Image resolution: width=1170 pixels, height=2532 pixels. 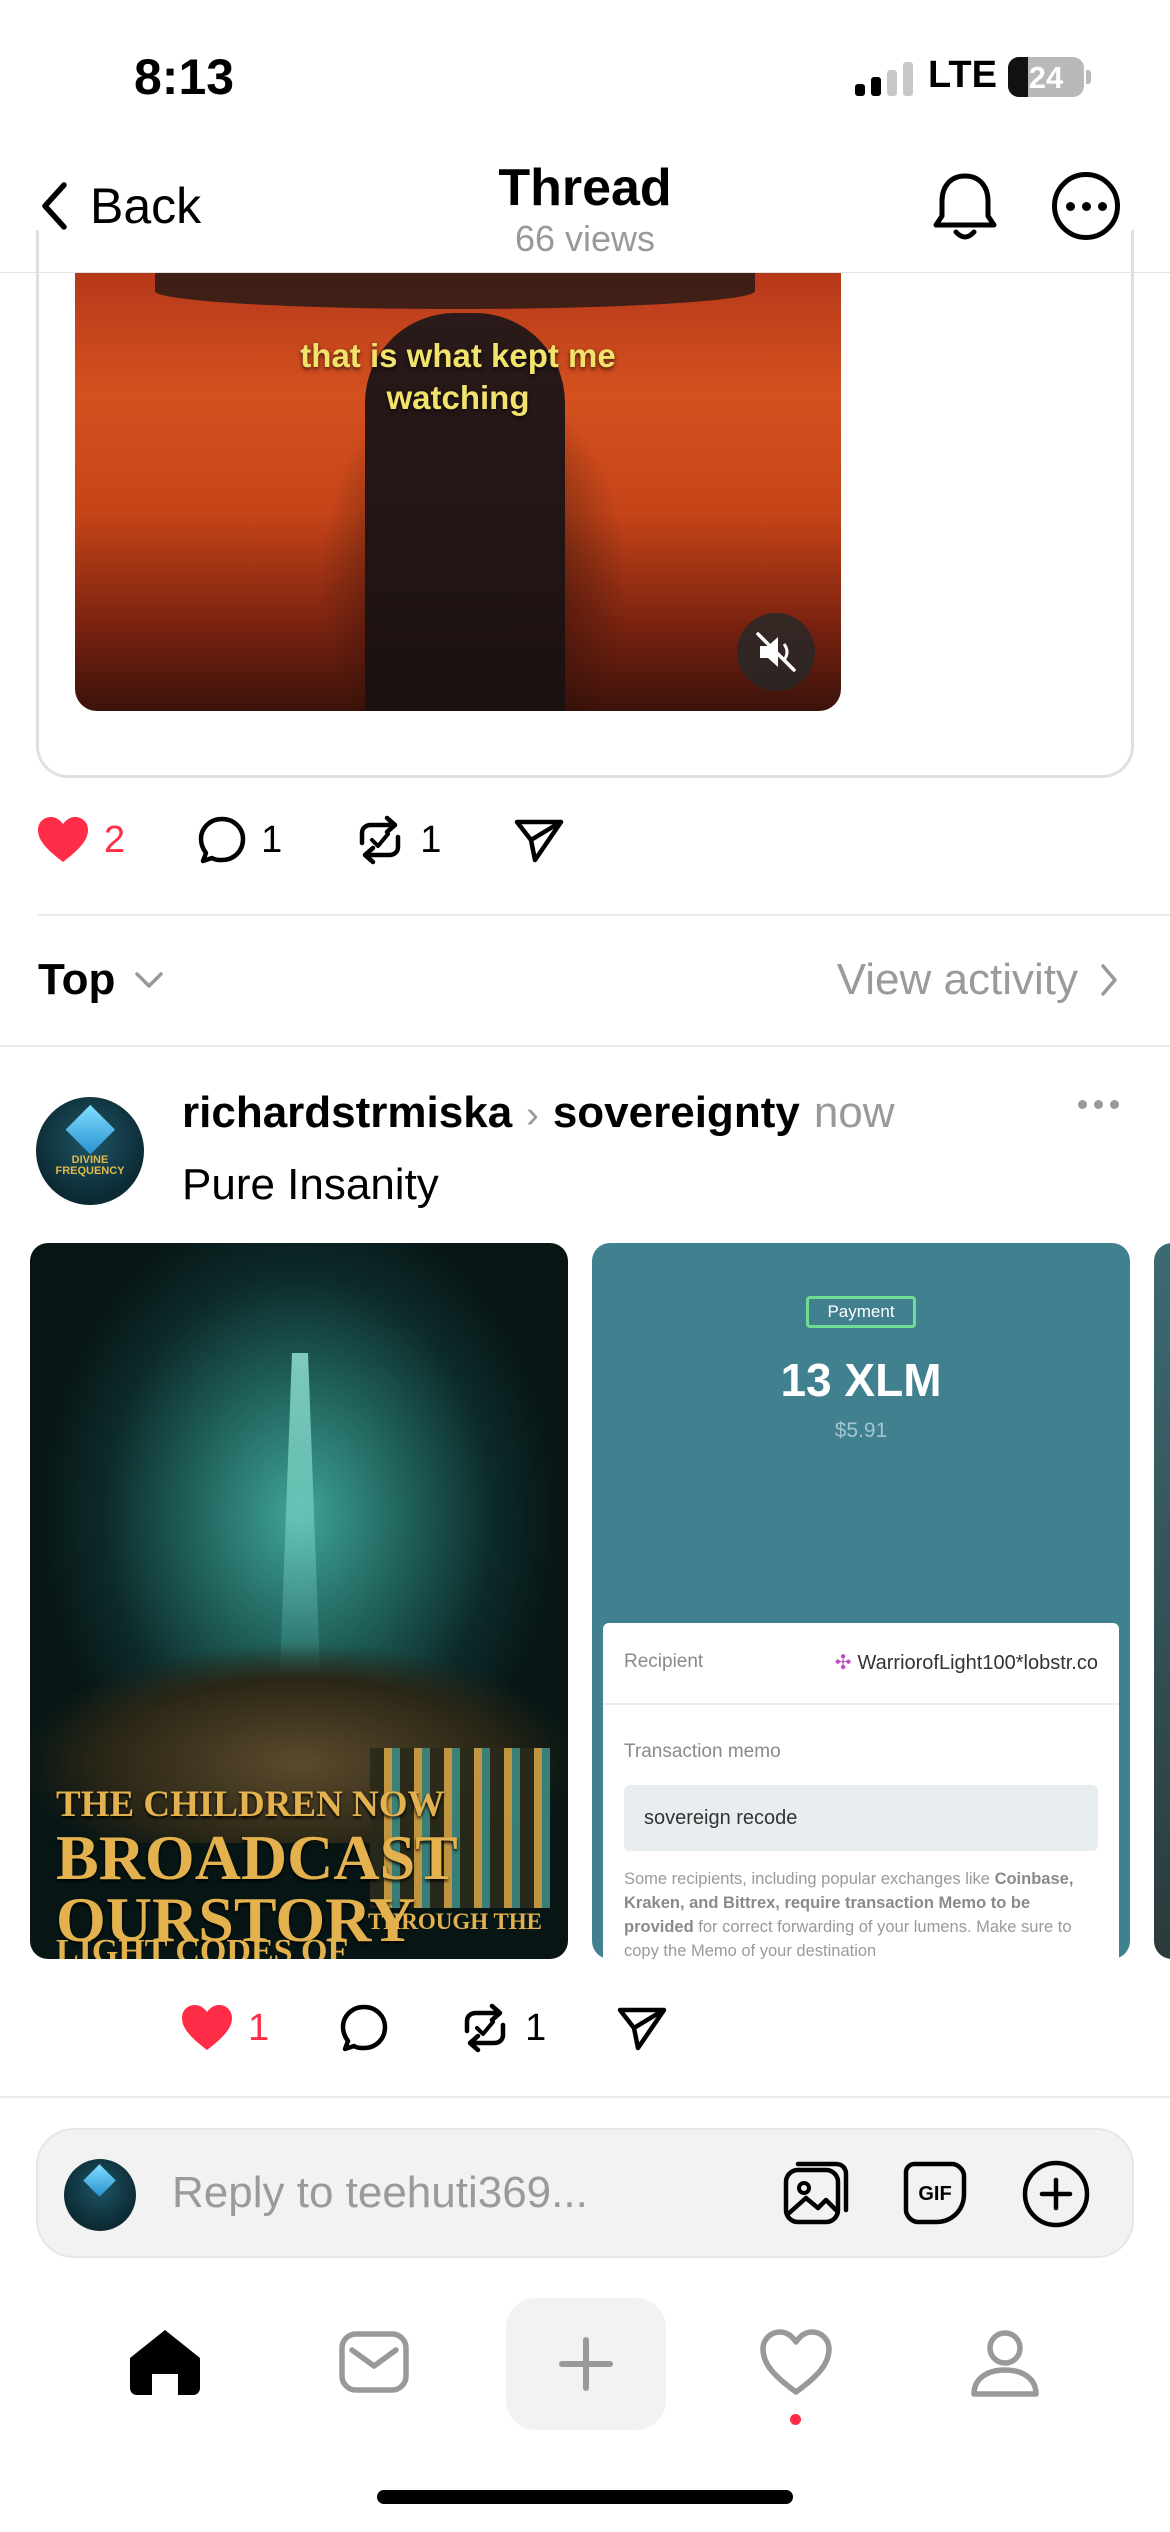 I want to click on recipient-value: ✣ WarriorofLight100*lobstr.co, so click(x=966, y=1662).